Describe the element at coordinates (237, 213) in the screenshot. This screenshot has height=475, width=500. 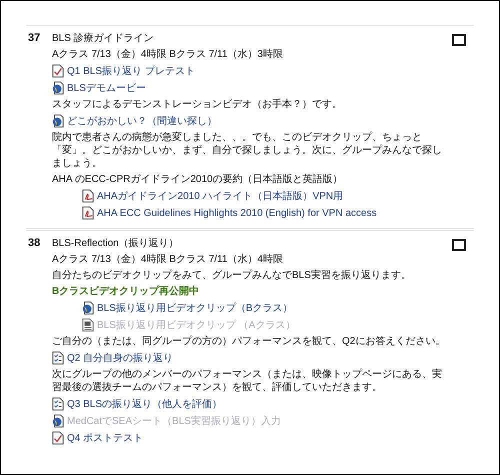
I see `activity-link: AHA ECC Guidelines Highlights 2010 (English) for VPN access` at that location.